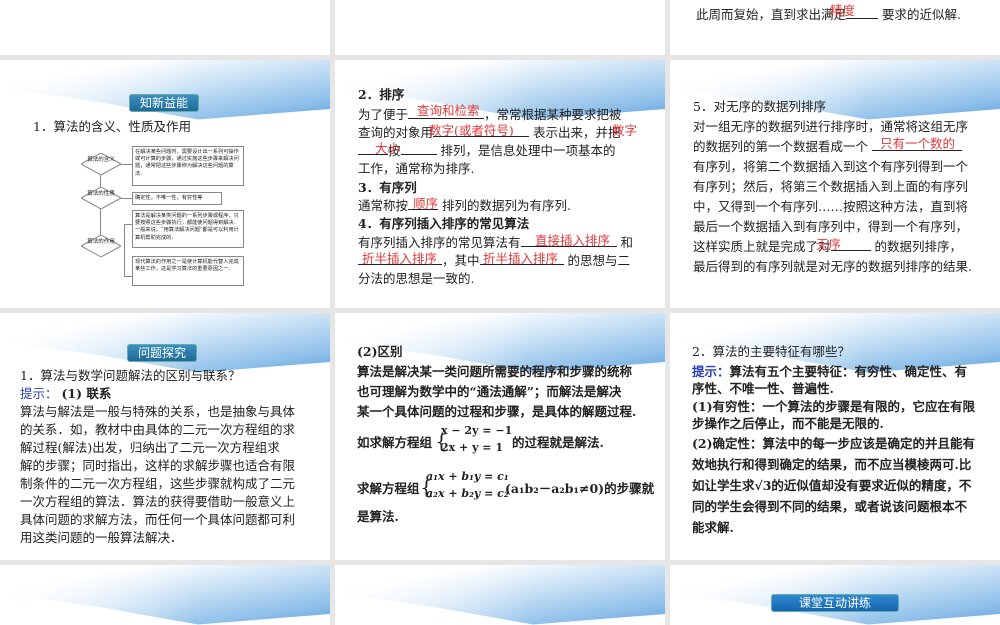  What do you see at coordinates (426, 203) in the screenshot?
I see `answer-text: 顺序` at bounding box center [426, 203].